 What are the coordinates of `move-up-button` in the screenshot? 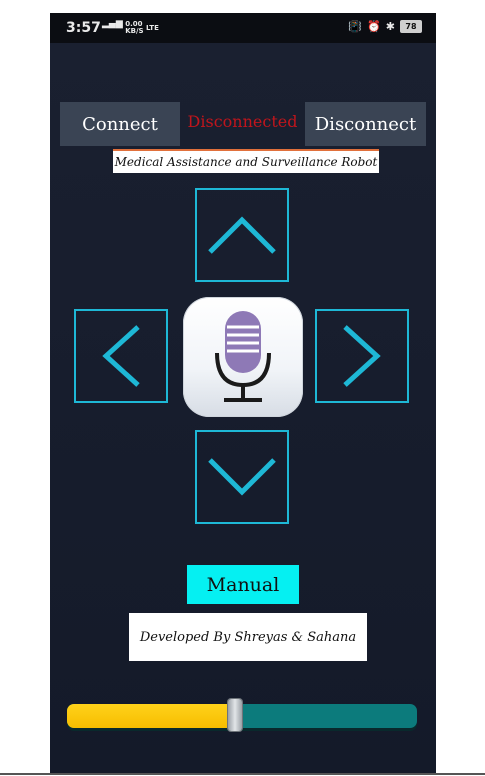 It's located at (242, 235).